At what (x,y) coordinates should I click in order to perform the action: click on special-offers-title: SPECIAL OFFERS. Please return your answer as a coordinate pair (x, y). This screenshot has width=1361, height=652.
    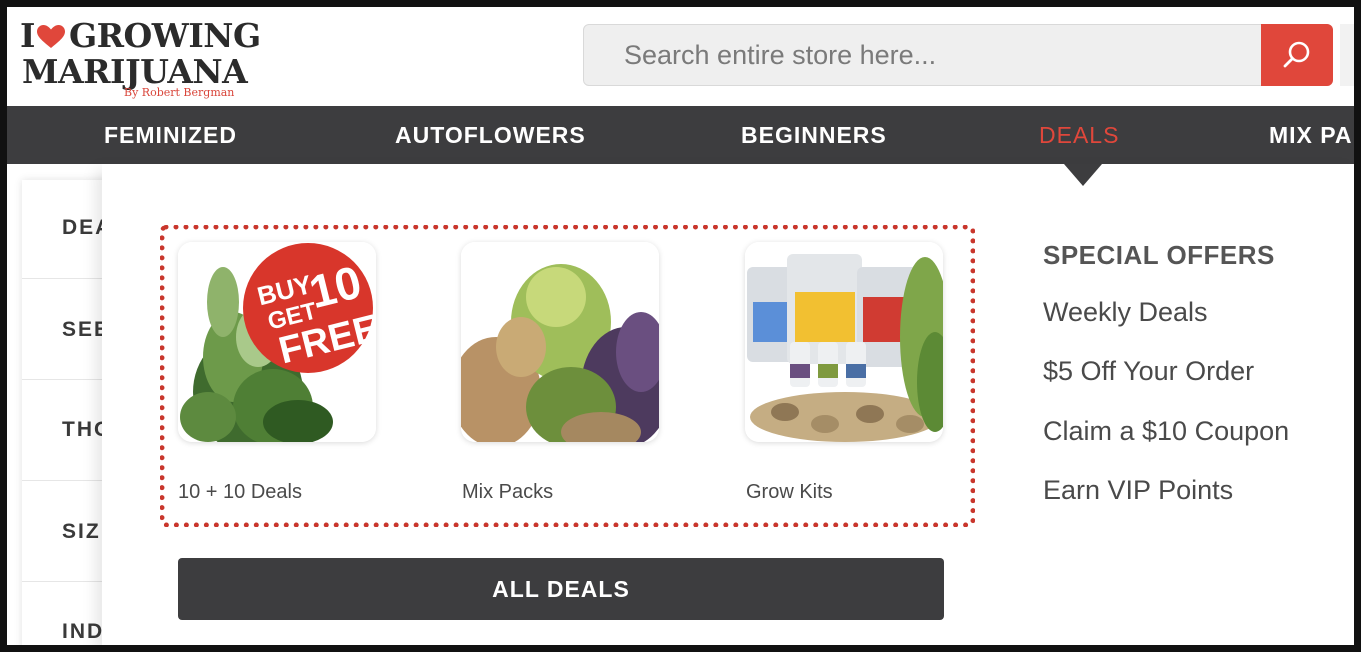
    Looking at the image, I should click on (1159, 255).